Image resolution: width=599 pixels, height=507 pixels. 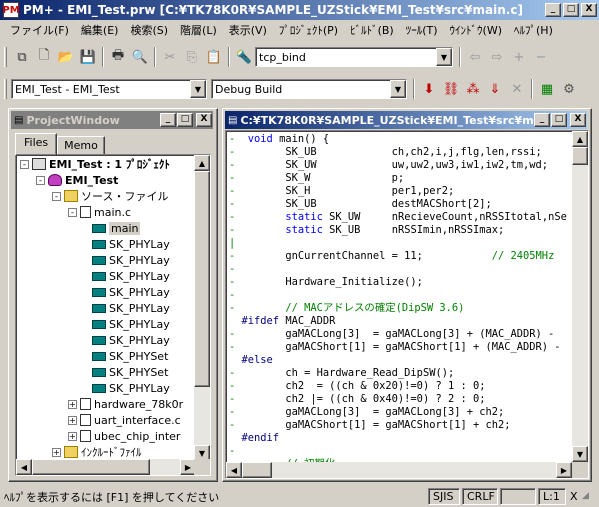 What do you see at coordinates (204, 120) in the screenshot?
I see `panel-close-button: X` at bounding box center [204, 120].